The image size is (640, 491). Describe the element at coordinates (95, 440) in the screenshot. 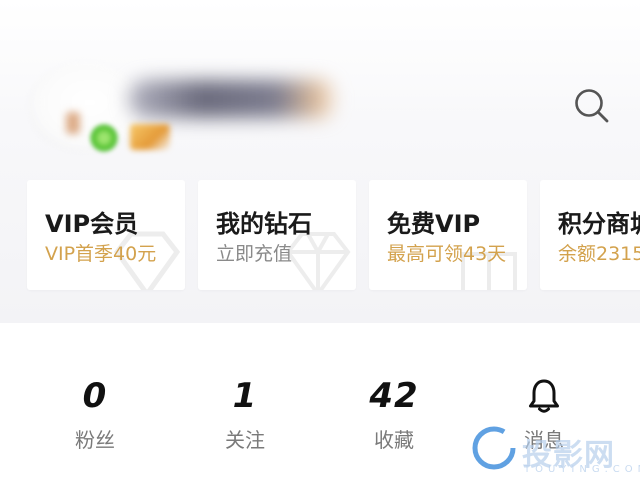

I see `stat-label: 粉丝` at that location.